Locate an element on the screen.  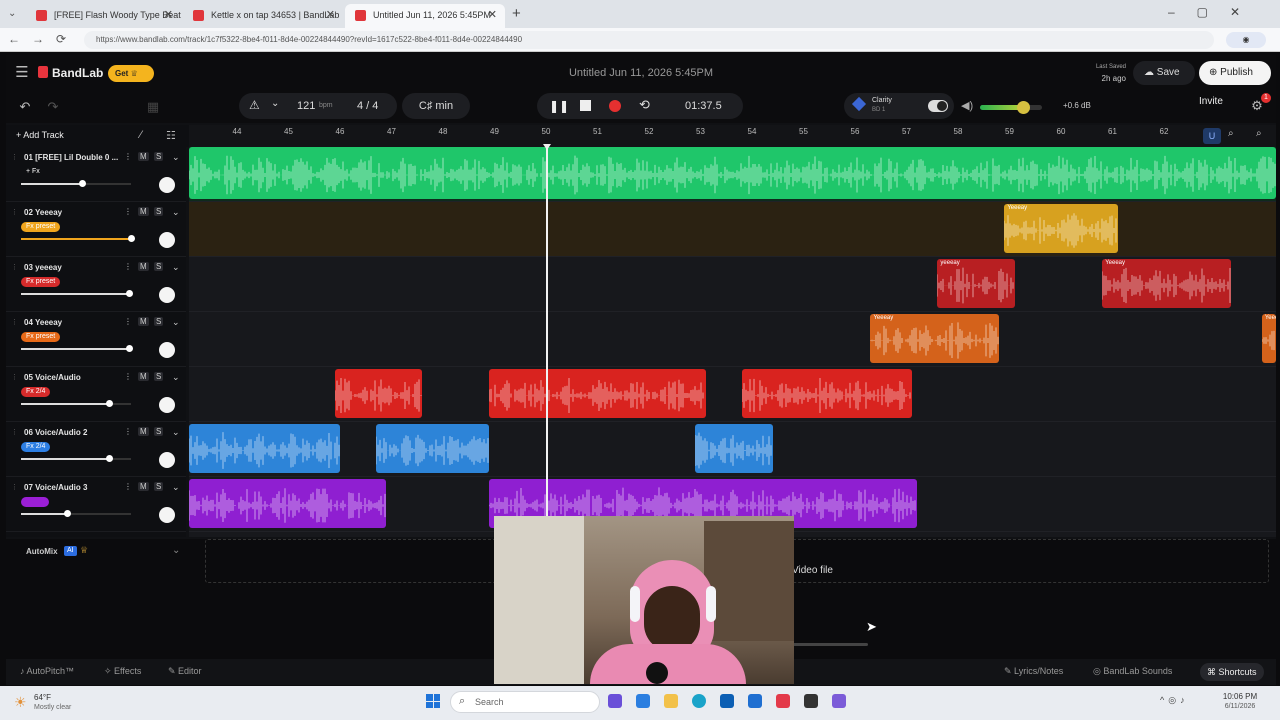
speaker-icon: ◀) is located at coordinates (967, 105).